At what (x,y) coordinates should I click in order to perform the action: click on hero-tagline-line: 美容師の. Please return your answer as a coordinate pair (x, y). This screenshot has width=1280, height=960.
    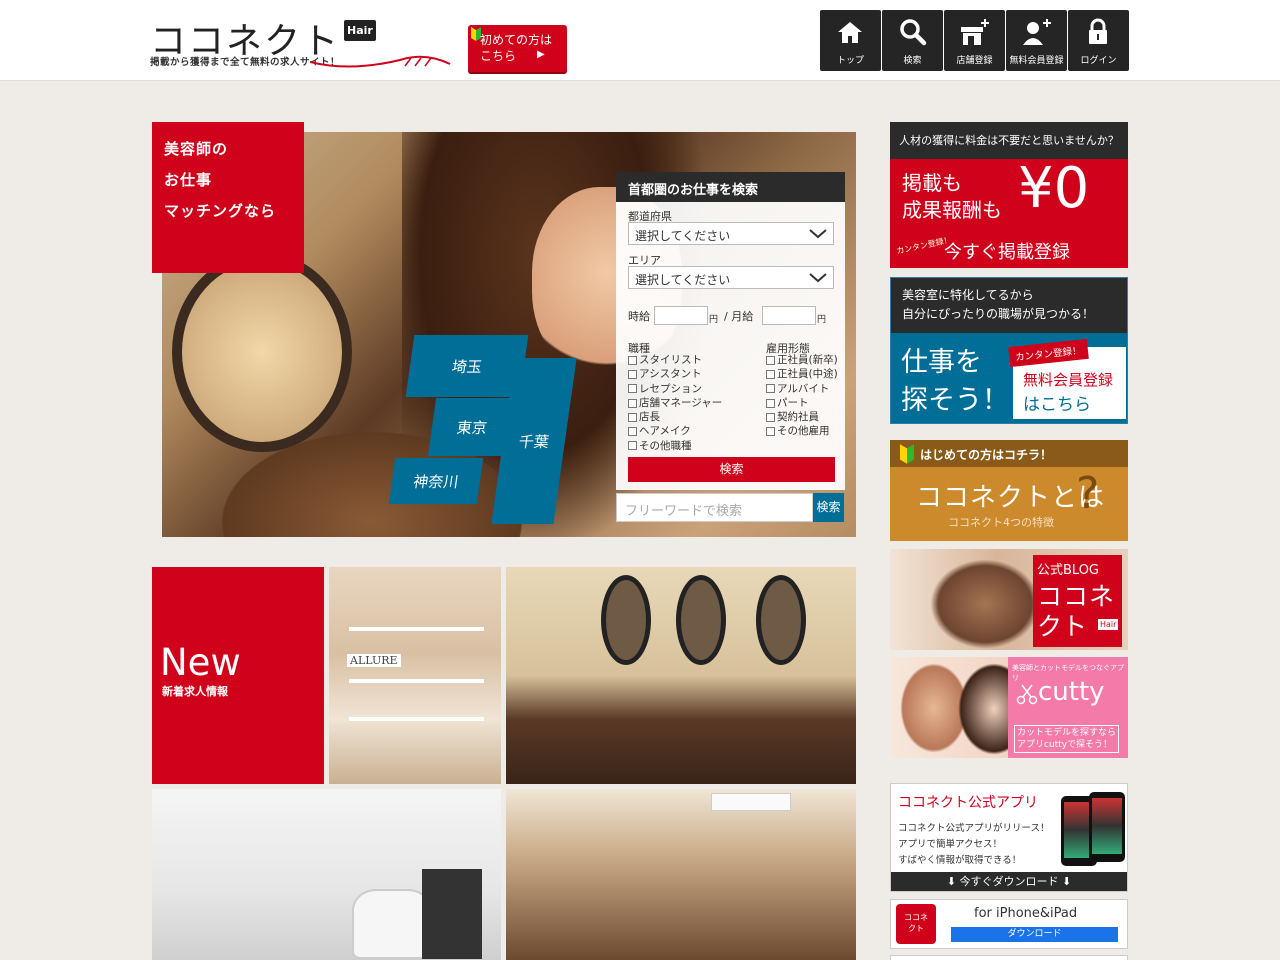
    Looking at the image, I should click on (196, 149).